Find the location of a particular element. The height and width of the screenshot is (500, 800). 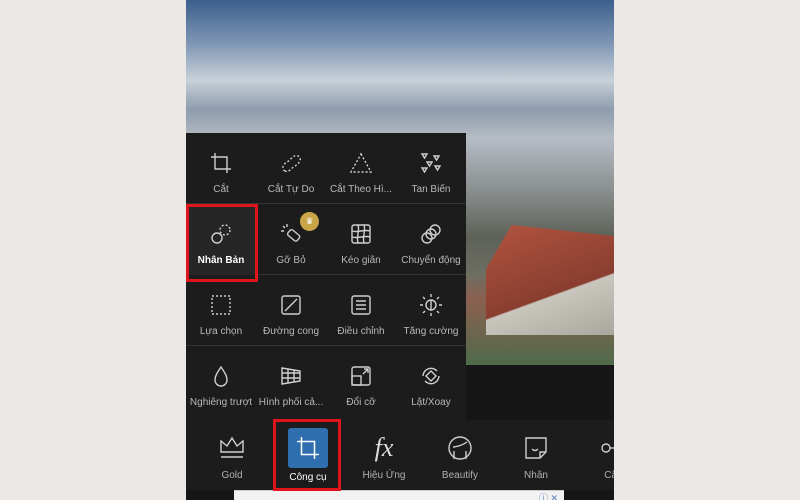

tool-adjust: Điều chỉnh is located at coordinates (361, 310).